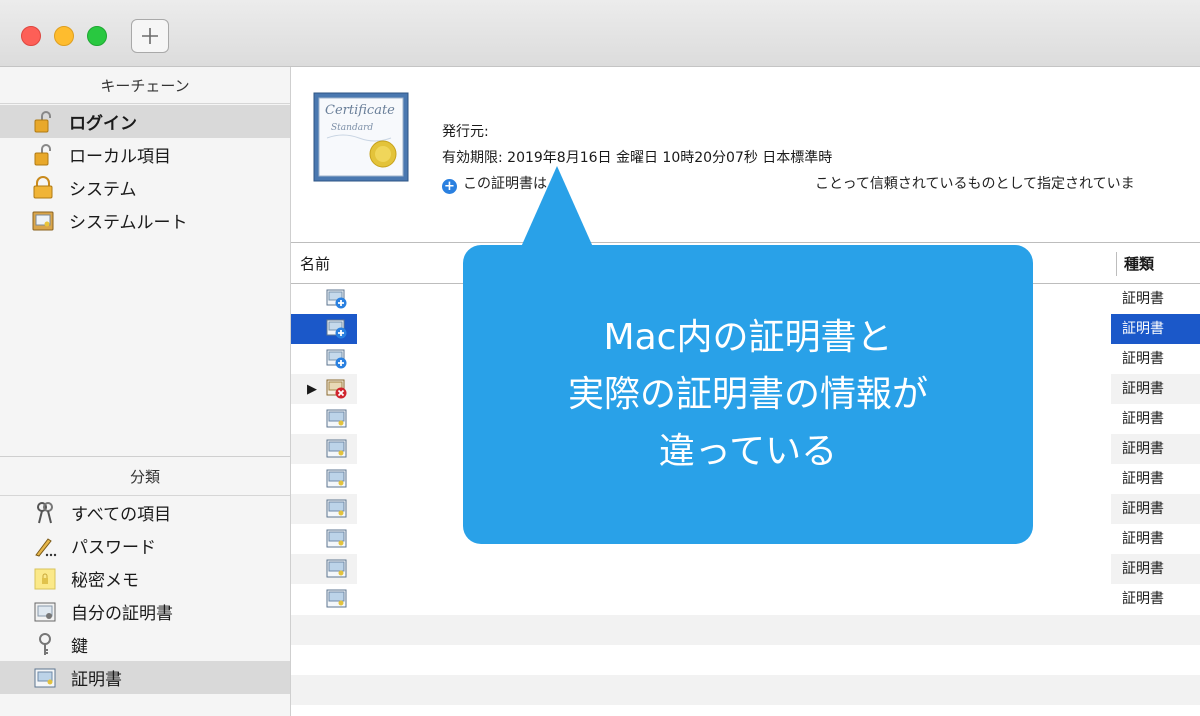  Describe the element at coordinates (337, 389) in the screenshot. I see `certificate-error-icon` at that location.